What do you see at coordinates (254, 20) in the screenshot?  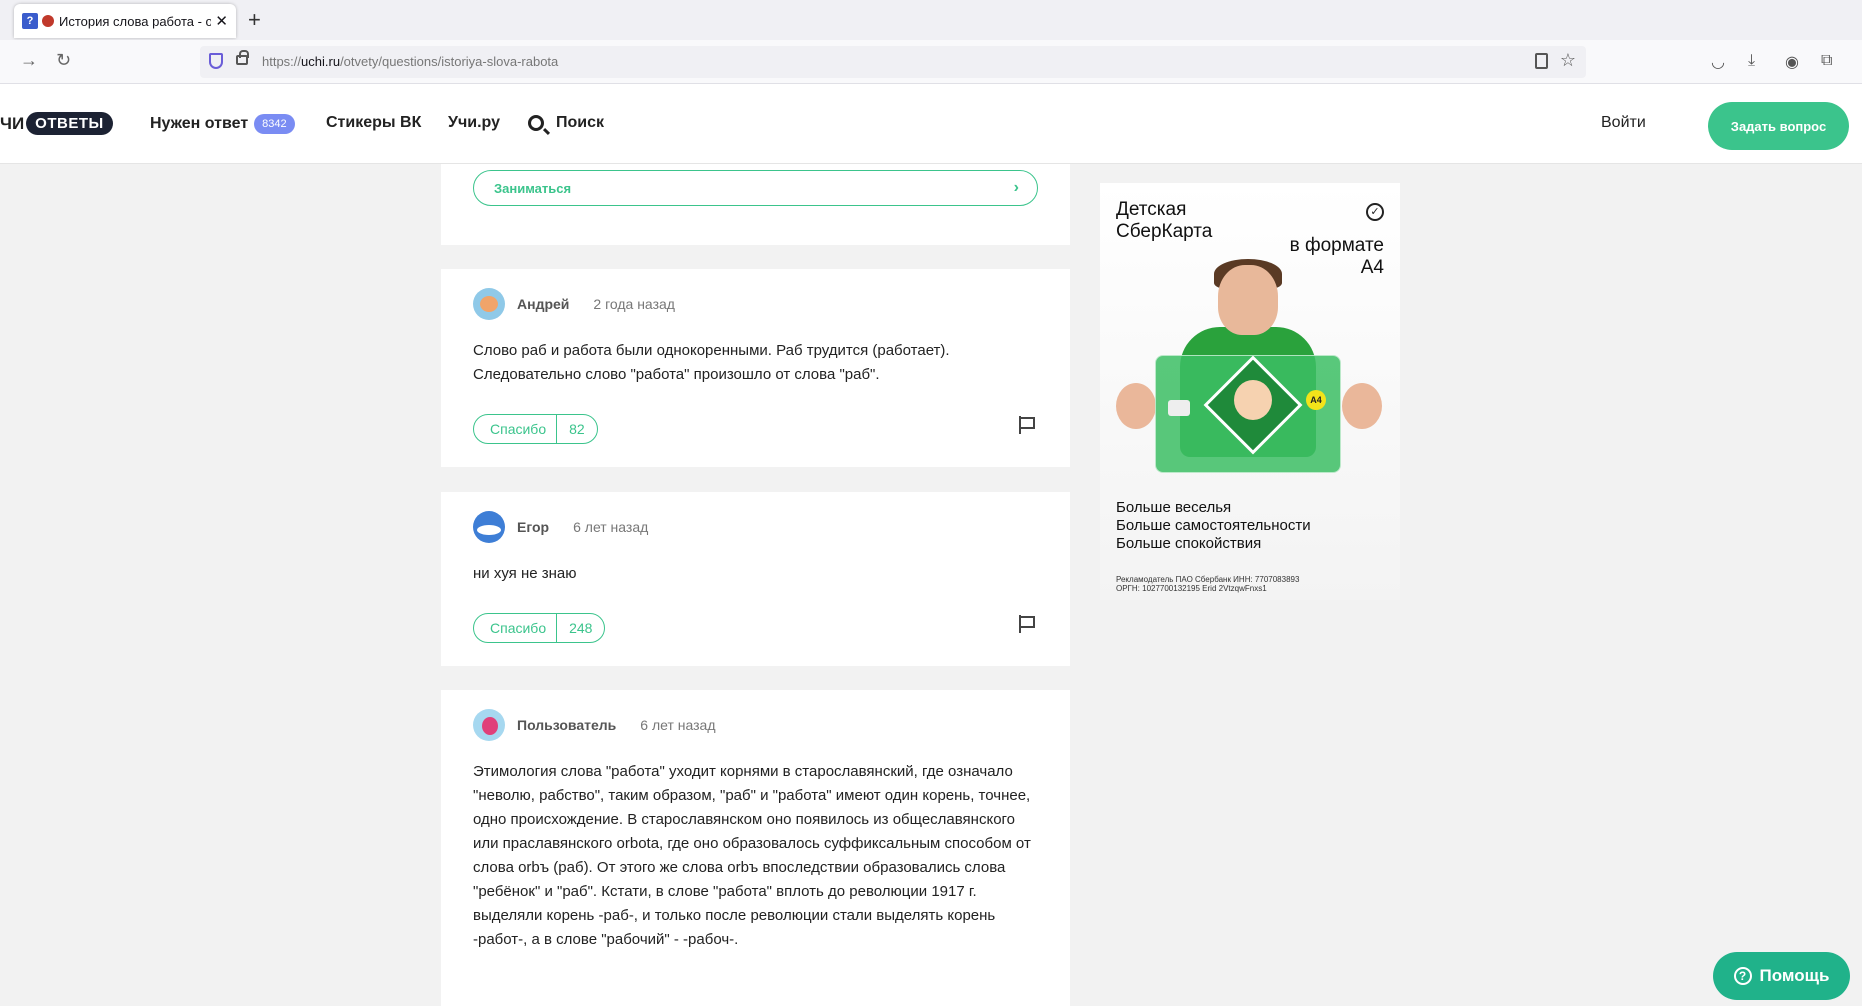 I see `plus-icon: +` at bounding box center [254, 20].